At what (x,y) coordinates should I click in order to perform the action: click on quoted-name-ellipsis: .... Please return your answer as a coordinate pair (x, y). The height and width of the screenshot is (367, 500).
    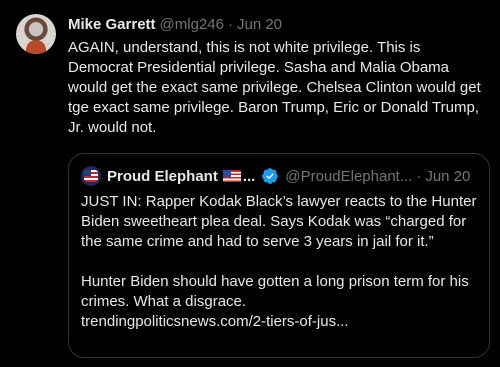
    Looking at the image, I should click on (249, 176).